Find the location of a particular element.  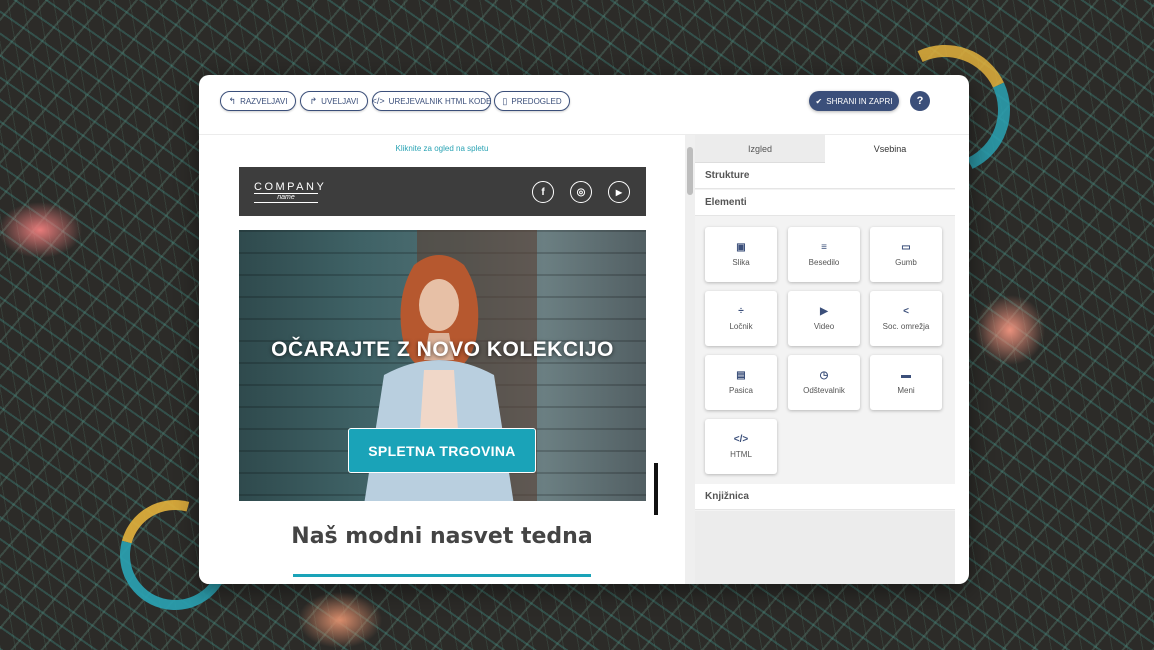

element-label: Besedilo is located at coordinates (824, 262).